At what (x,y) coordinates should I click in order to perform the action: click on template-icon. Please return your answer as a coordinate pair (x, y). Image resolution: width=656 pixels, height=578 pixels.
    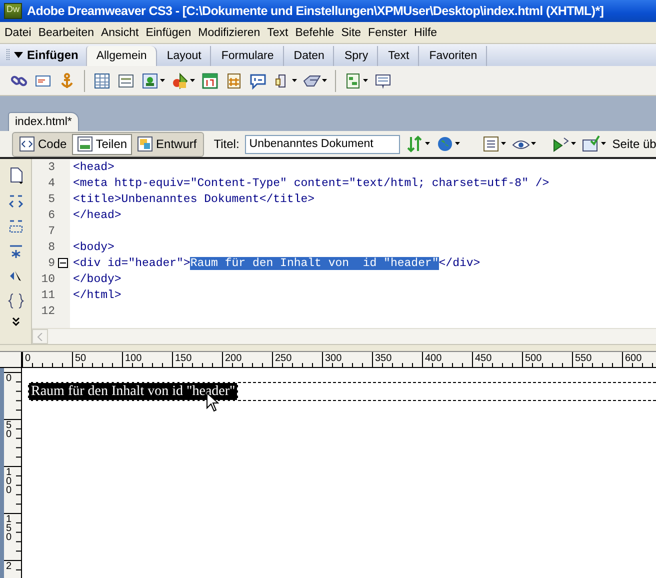
    Looking at the image, I should click on (353, 81).